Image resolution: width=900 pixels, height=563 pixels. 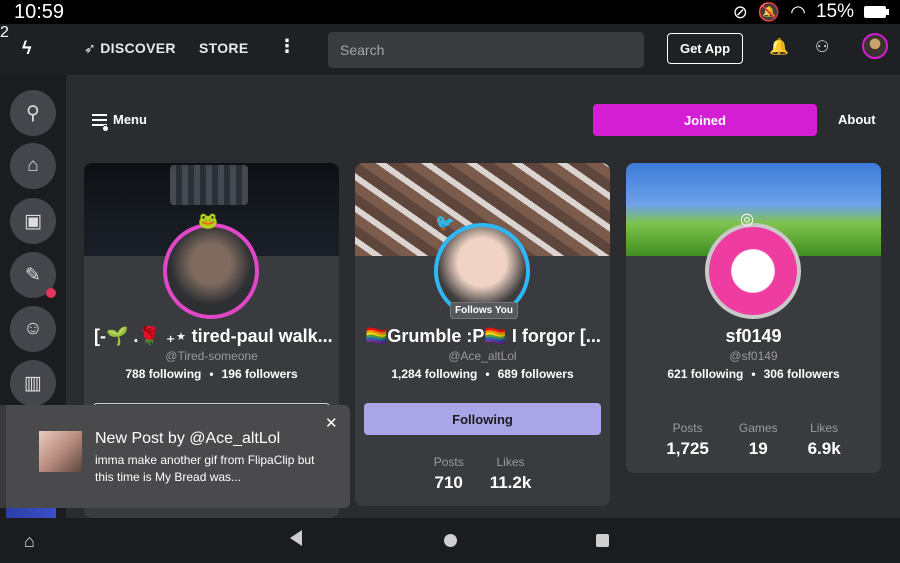 What do you see at coordinates (130, 119) in the screenshot?
I see `menu-label: Menu` at bounding box center [130, 119].